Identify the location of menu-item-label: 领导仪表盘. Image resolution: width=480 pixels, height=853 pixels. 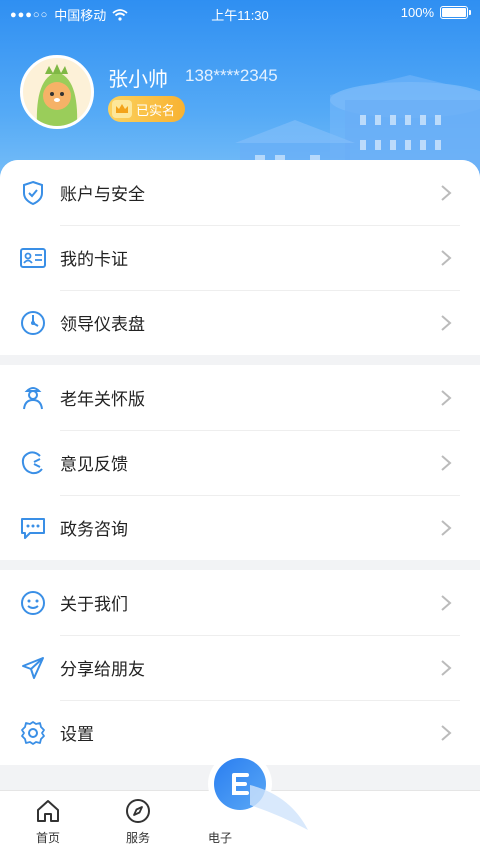
(102, 324).